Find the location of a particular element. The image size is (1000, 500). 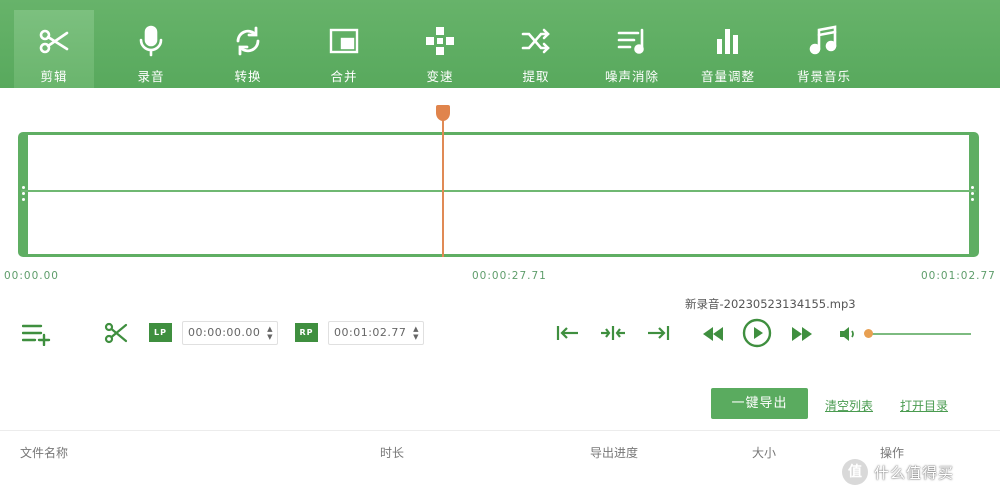

rp-time-input: 00:01:02.77 ▲ ▼ is located at coordinates (376, 333).